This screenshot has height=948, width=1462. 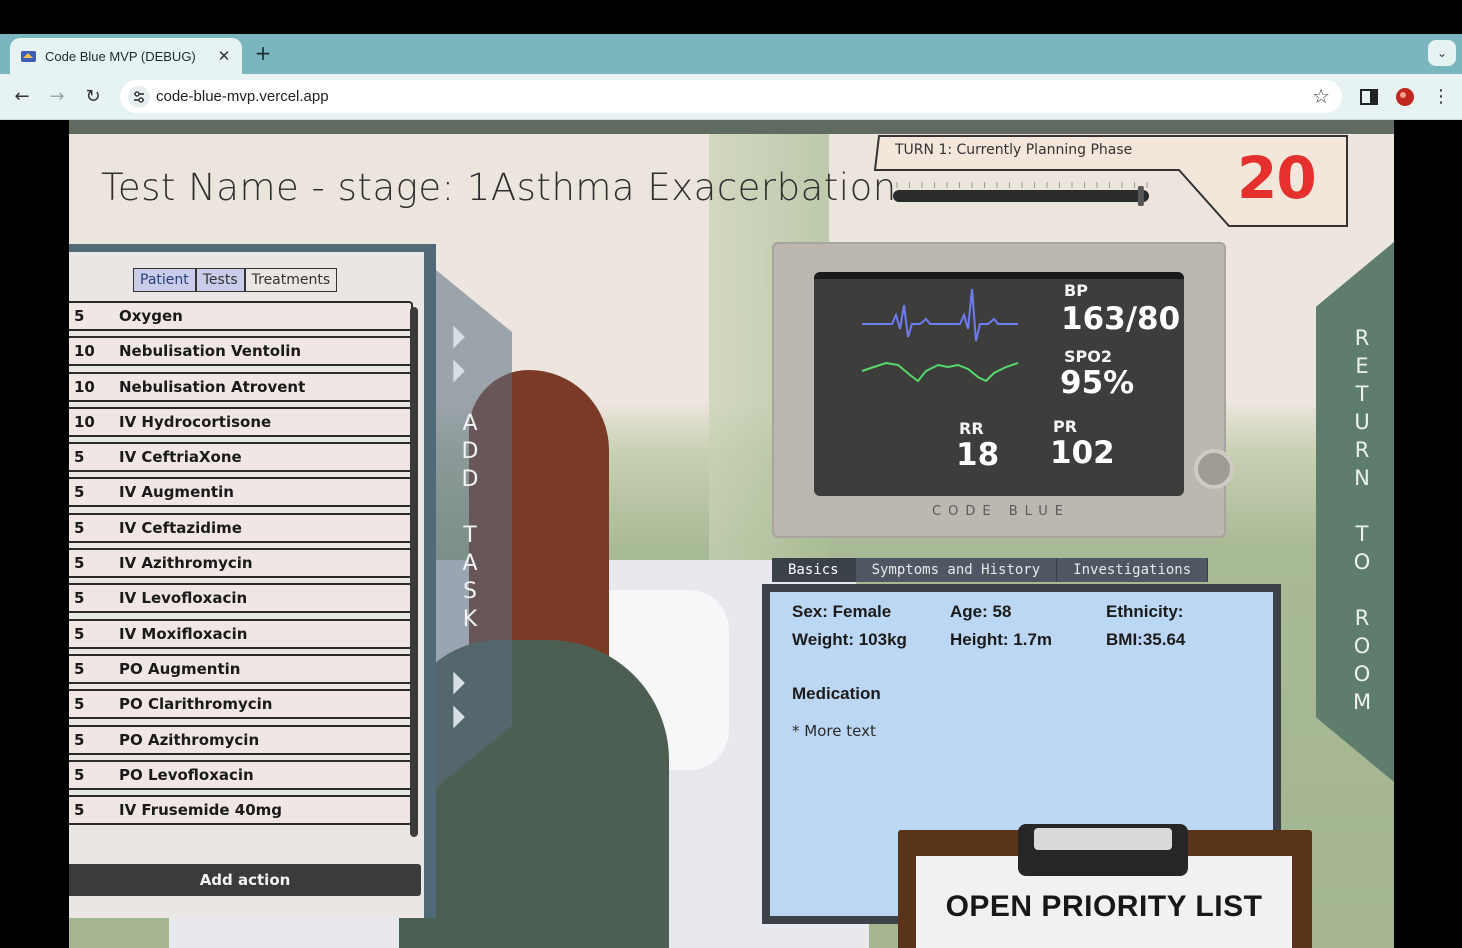 What do you see at coordinates (180, 668) in the screenshot?
I see `action-name: PO Augmentin` at bounding box center [180, 668].